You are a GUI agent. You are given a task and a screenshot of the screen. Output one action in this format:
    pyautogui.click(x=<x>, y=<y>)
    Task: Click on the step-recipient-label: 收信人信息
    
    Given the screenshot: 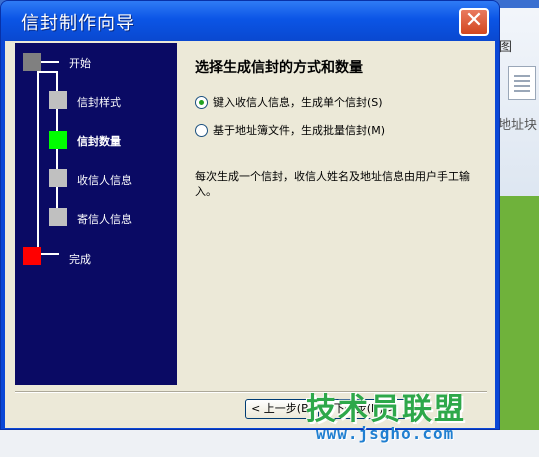 What is the action you would take?
    pyautogui.click(x=104, y=180)
    